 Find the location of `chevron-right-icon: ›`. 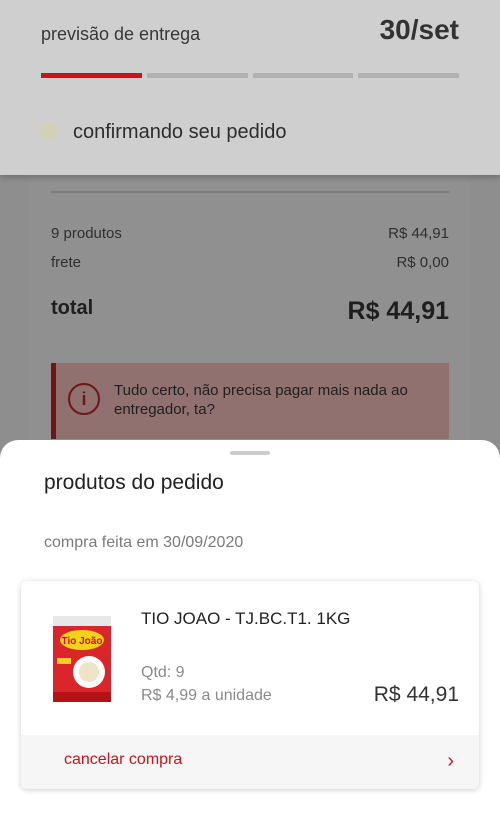

chevron-right-icon: › is located at coordinates (450, 761).